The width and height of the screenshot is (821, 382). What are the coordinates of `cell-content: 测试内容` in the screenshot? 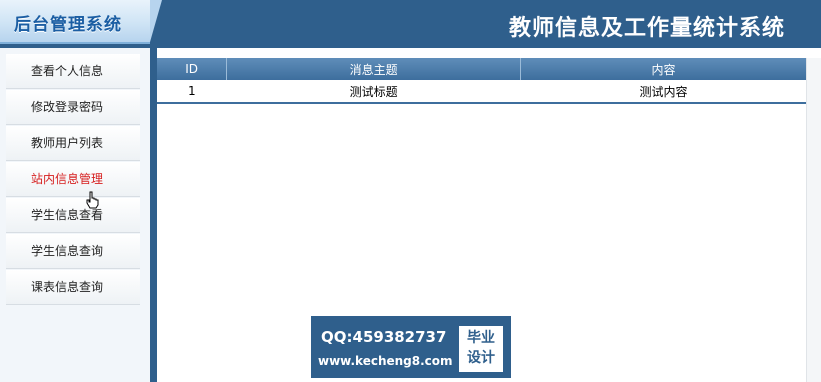 It's located at (663, 92).